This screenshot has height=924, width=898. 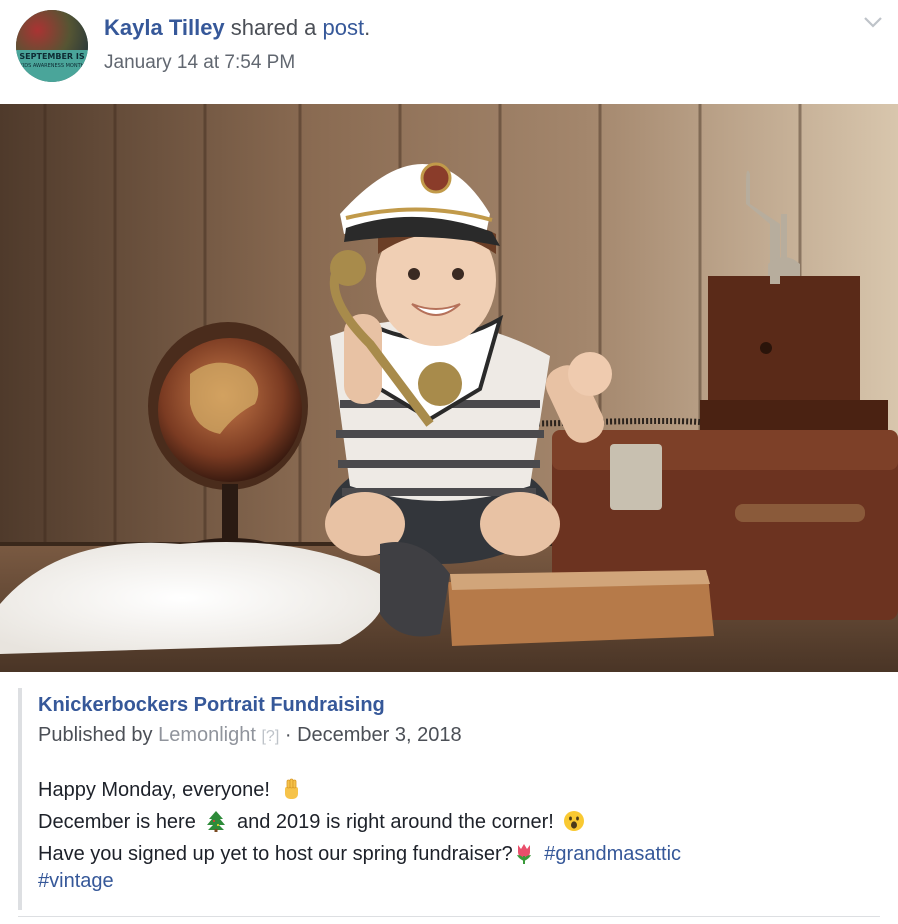 I want to click on publisher-link: Lemonlight, so click(x=207, y=735).